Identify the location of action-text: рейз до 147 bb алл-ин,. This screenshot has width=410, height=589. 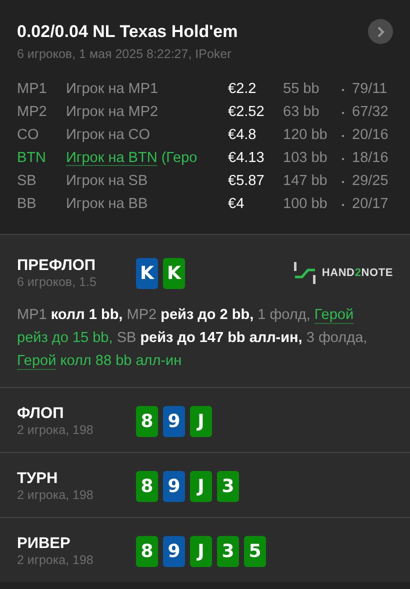
(221, 338).